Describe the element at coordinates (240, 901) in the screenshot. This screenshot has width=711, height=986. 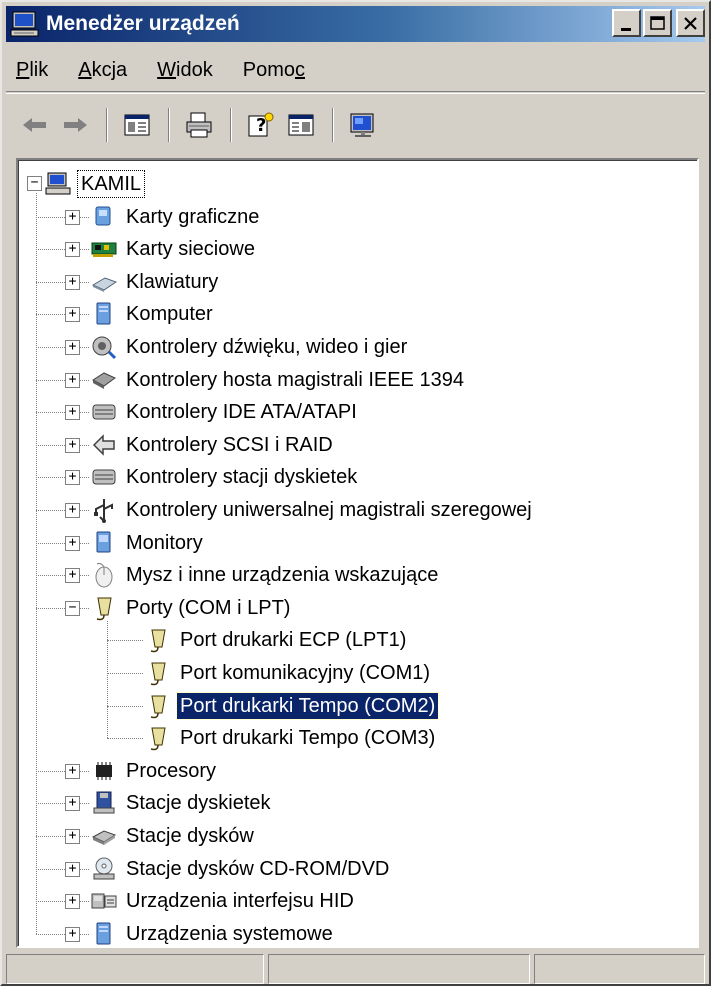
I see `tree-category-label: Urządzenia interfejsu HID` at that location.